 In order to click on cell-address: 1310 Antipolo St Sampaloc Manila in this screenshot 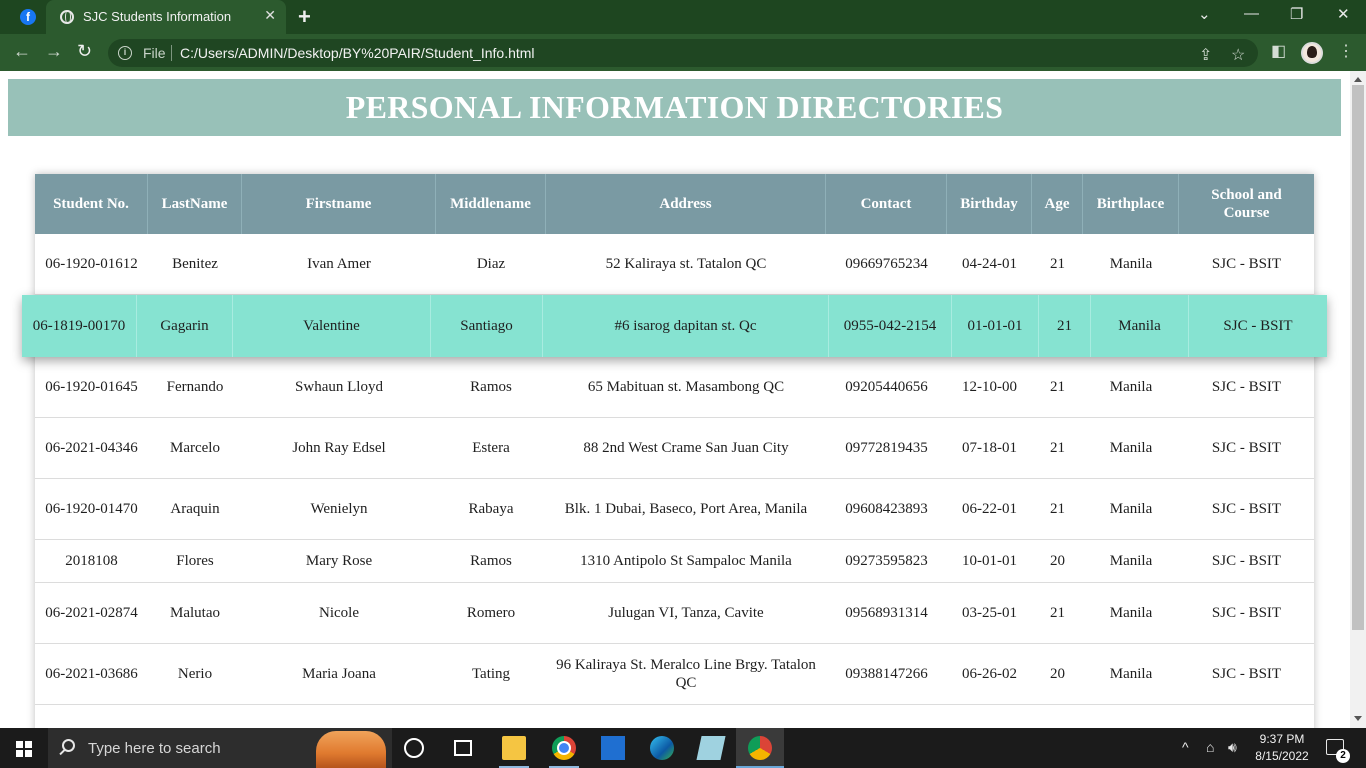, I will do `click(686, 561)`.